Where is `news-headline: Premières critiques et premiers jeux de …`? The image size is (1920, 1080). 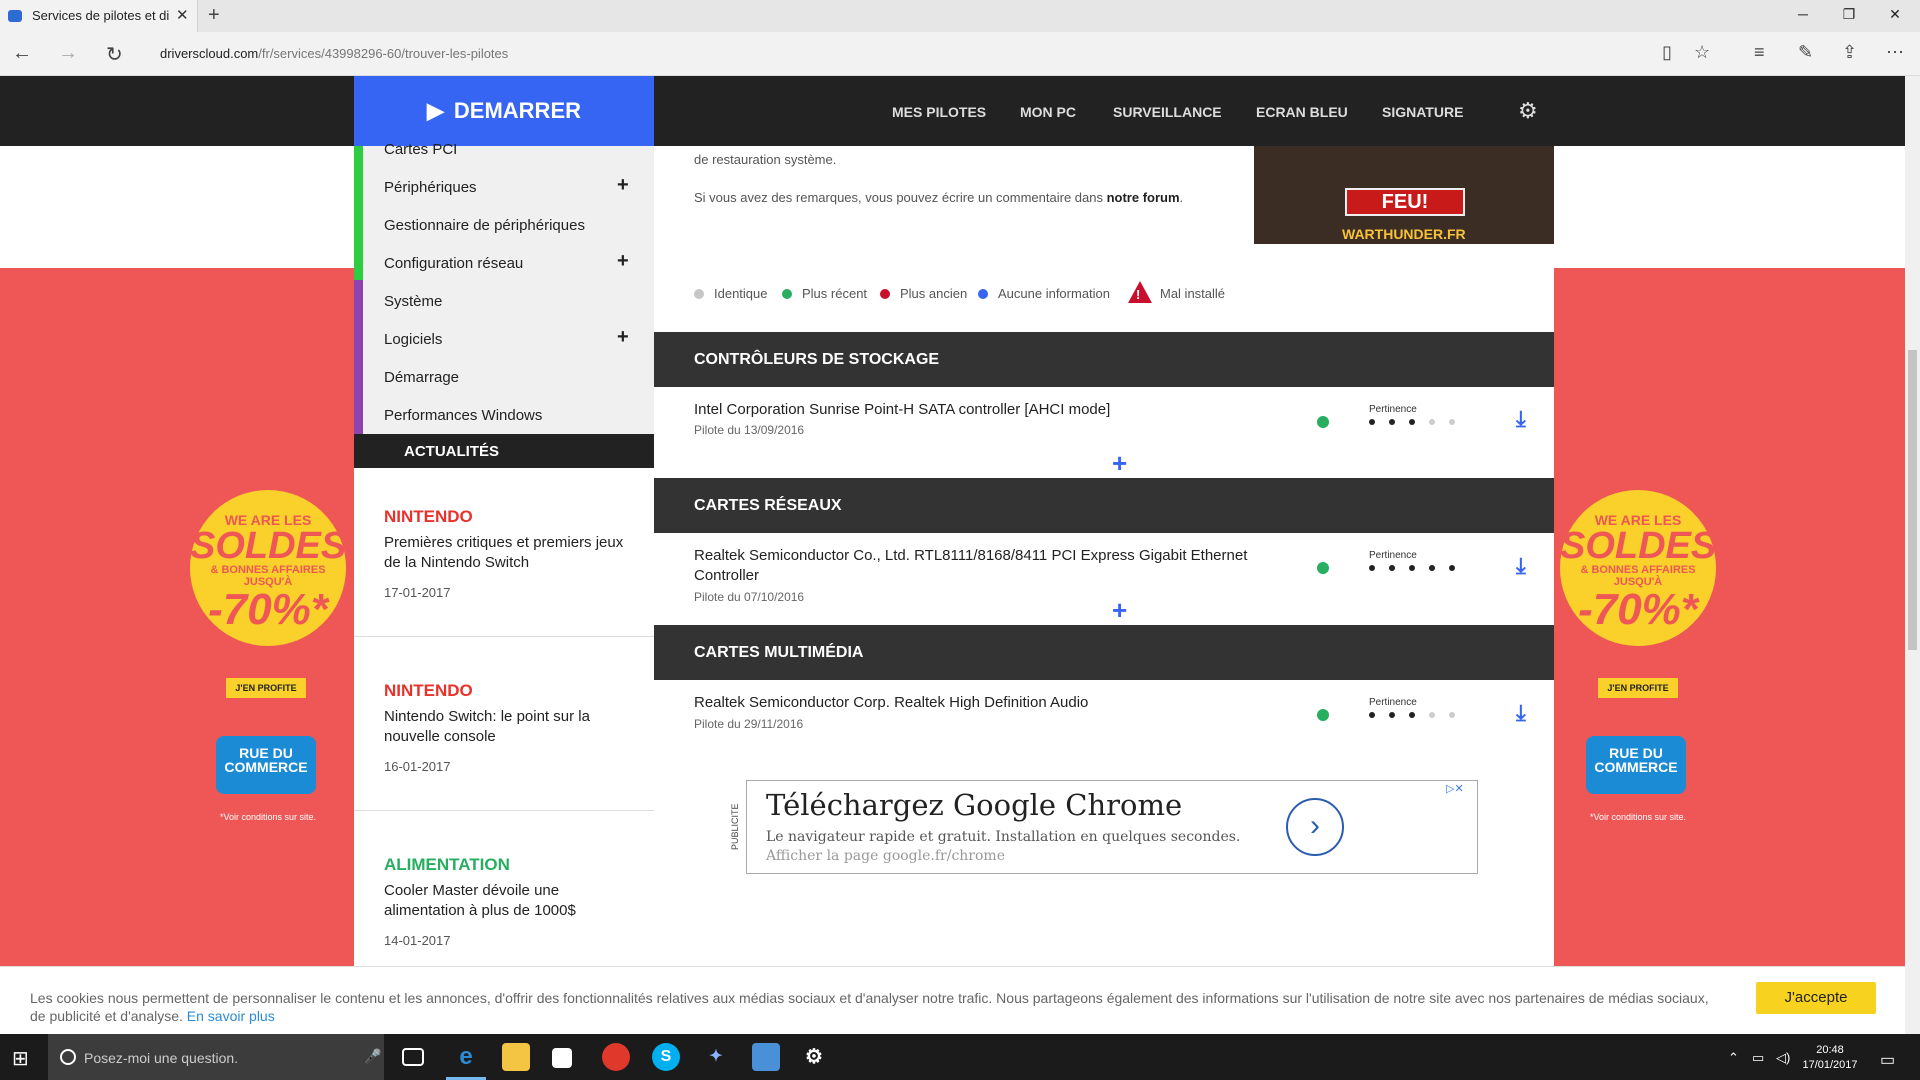 news-headline: Premières critiques et premiers jeux de … is located at coordinates (504, 553).